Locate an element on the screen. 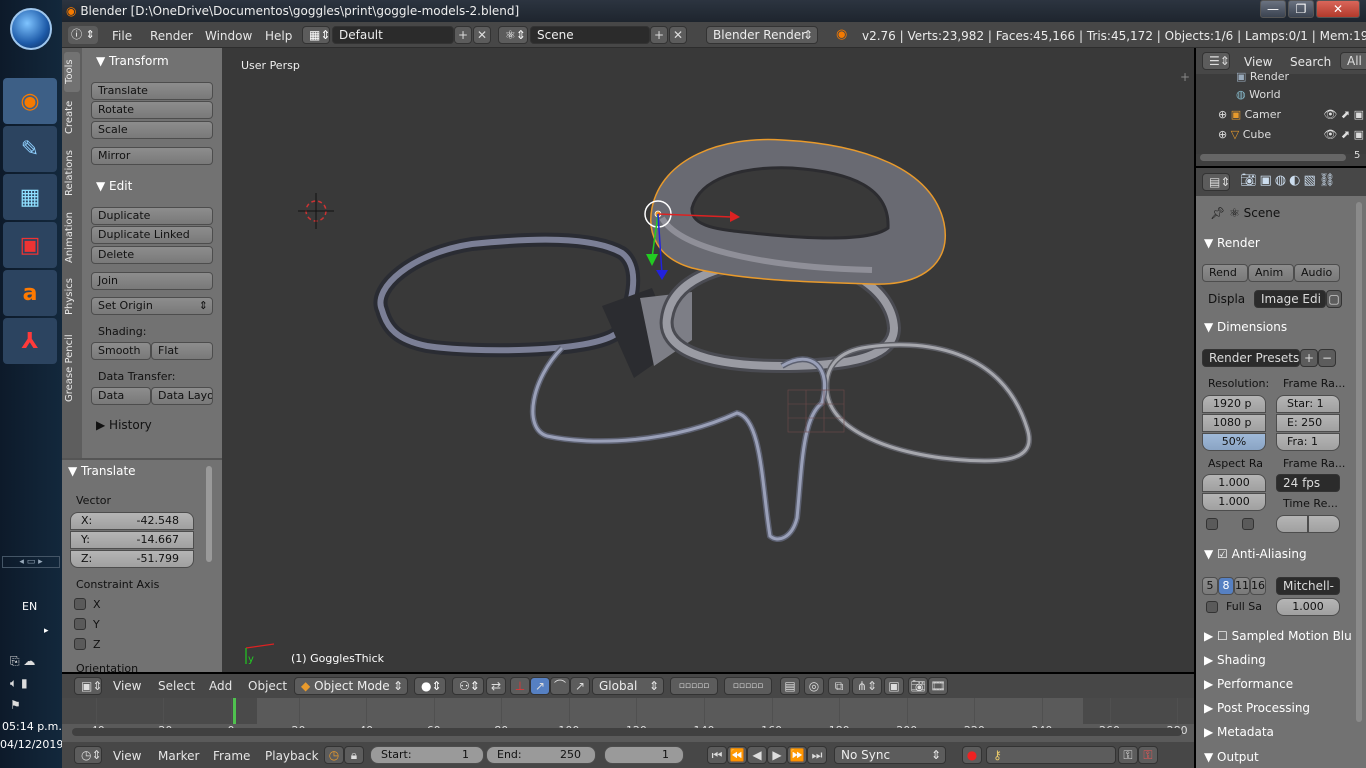 The width and height of the screenshot is (1366, 768). notepad-taskbar-icon: ✎ is located at coordinates (30, 149).